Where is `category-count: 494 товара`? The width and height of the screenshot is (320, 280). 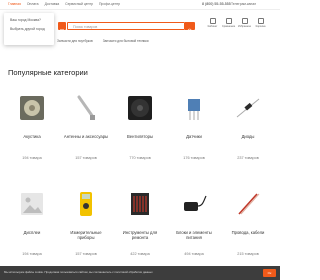 category-count: 494 товара is located at coordinates (194, 254).